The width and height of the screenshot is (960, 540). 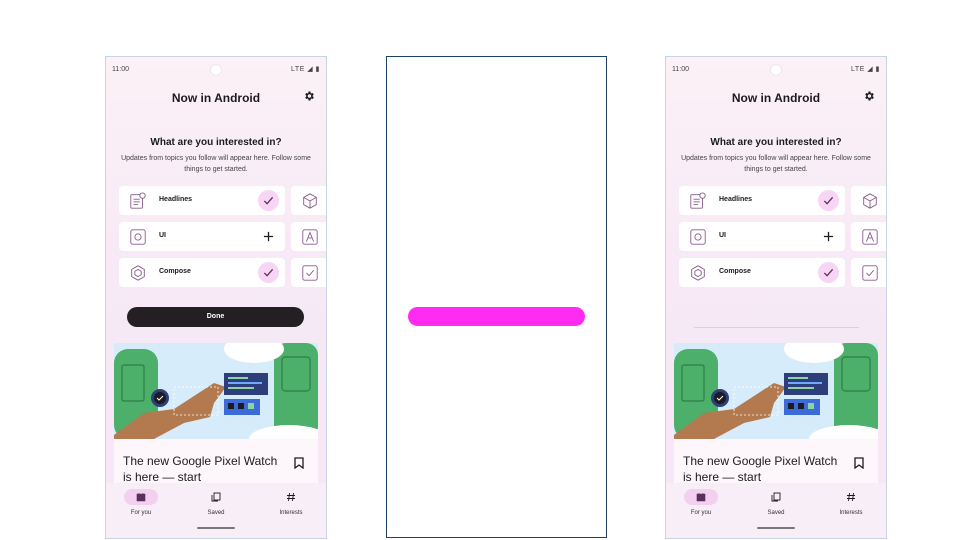 What do you see at coordinates (776, 327) in the screenshot?
I see `divider` at bounding box center [776, 327].